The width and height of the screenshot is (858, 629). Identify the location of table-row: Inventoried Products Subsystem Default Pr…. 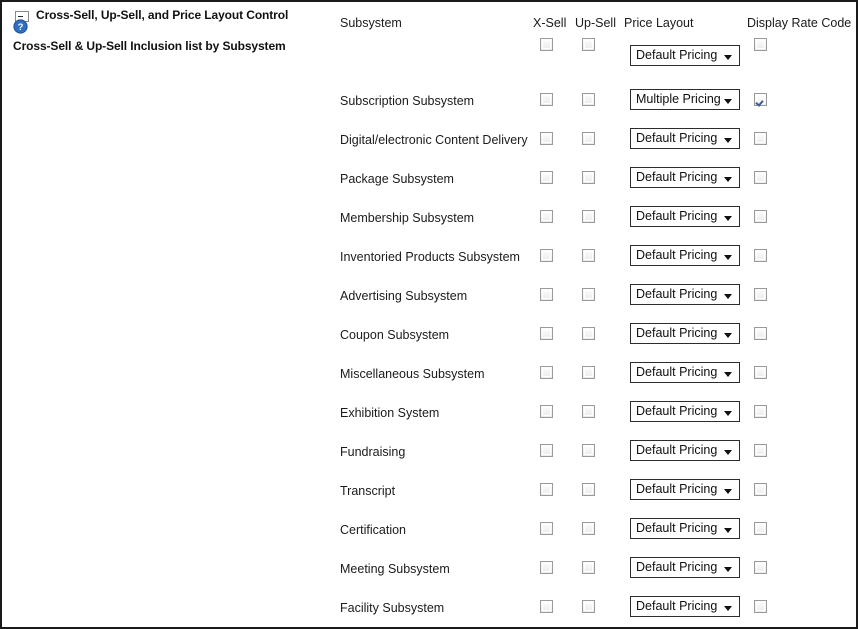
(594, 255).